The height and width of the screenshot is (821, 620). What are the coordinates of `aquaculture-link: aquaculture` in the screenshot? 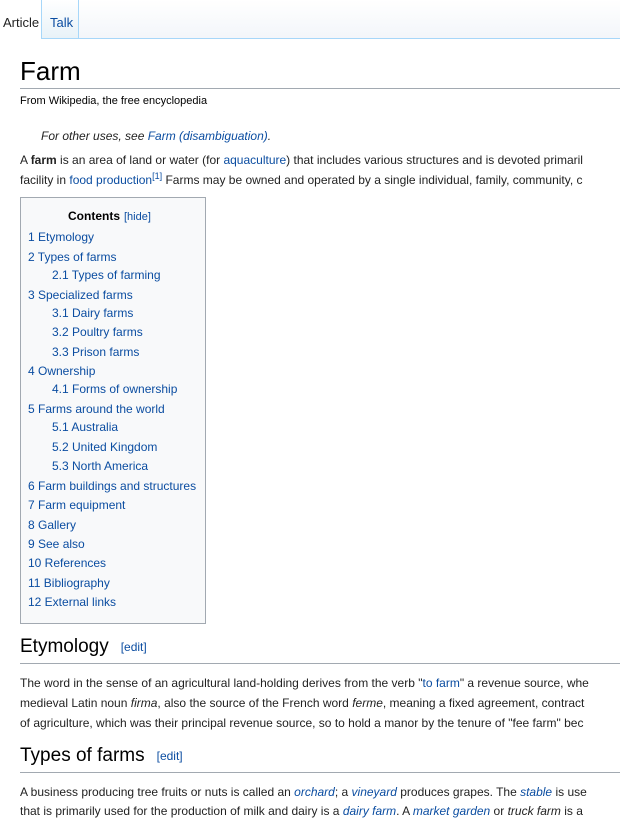 It's located at (254, 160).